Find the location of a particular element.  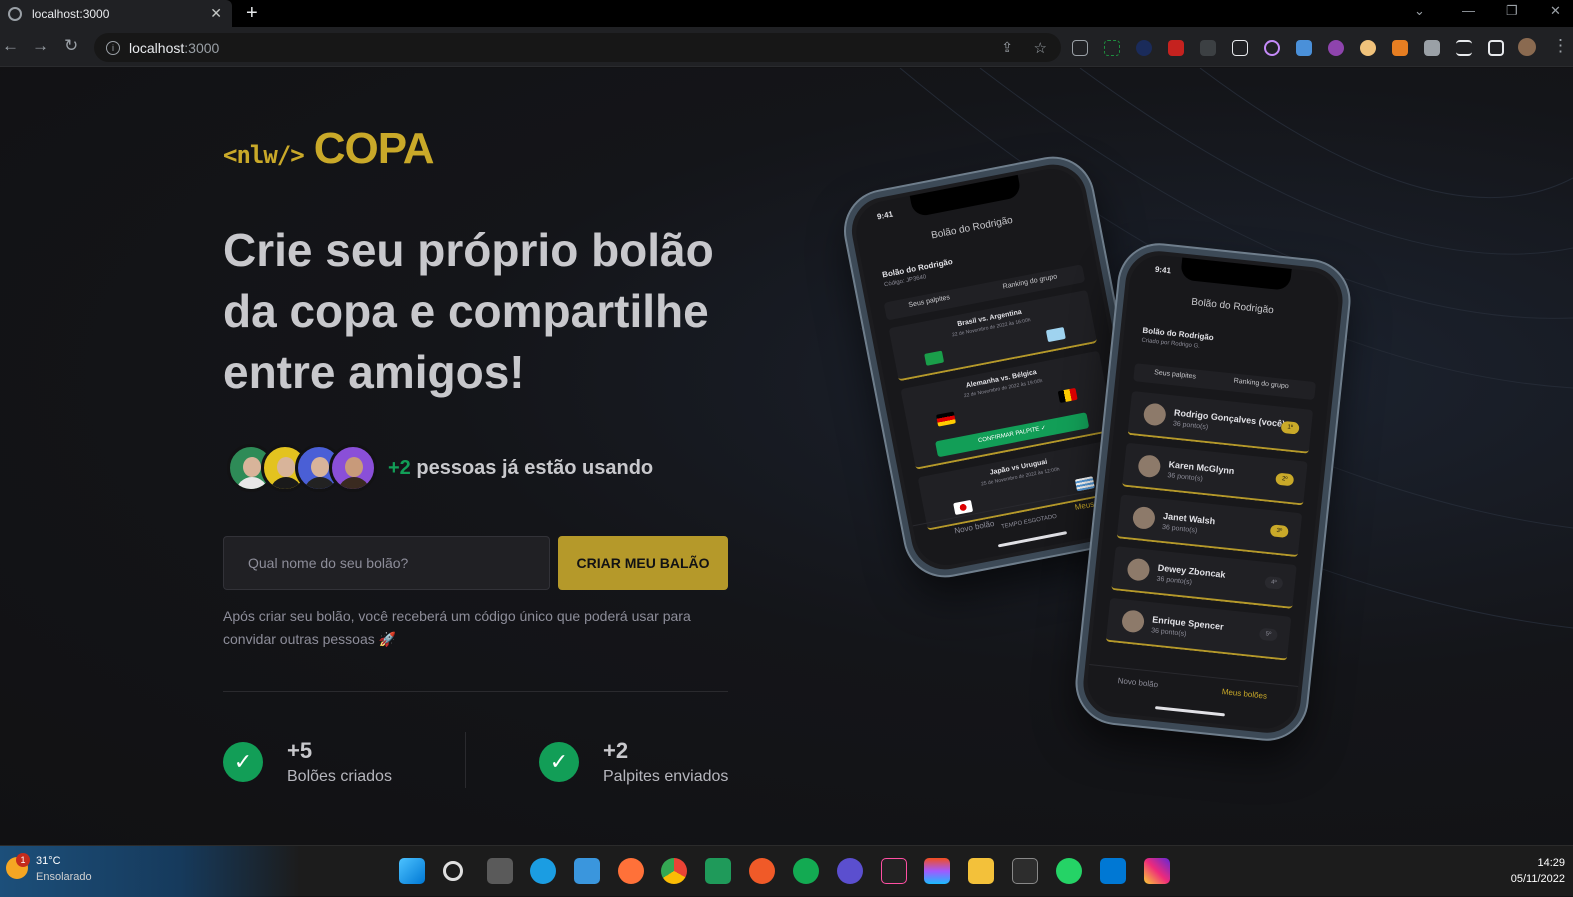

extensions-puzzle-icon is located at coordinates (1432, 48).